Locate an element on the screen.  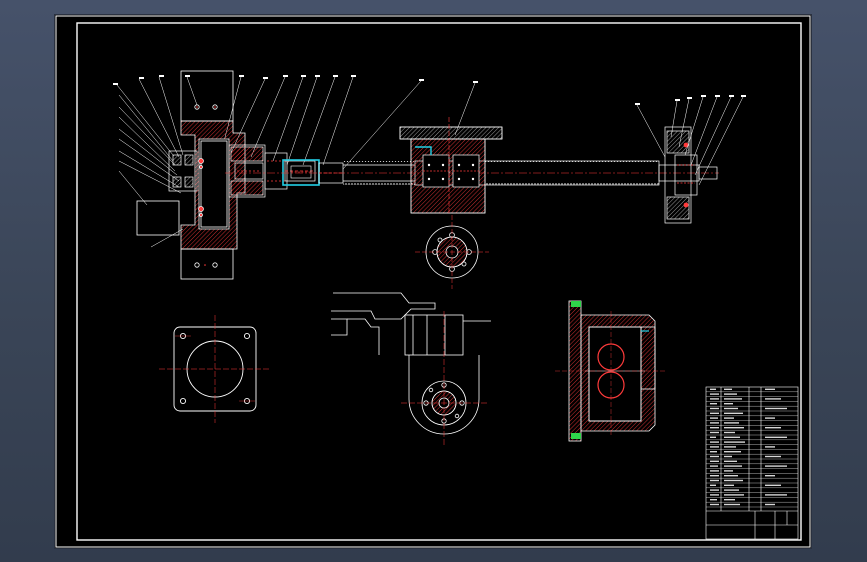
motor-block is located at coordinates (158, 218).